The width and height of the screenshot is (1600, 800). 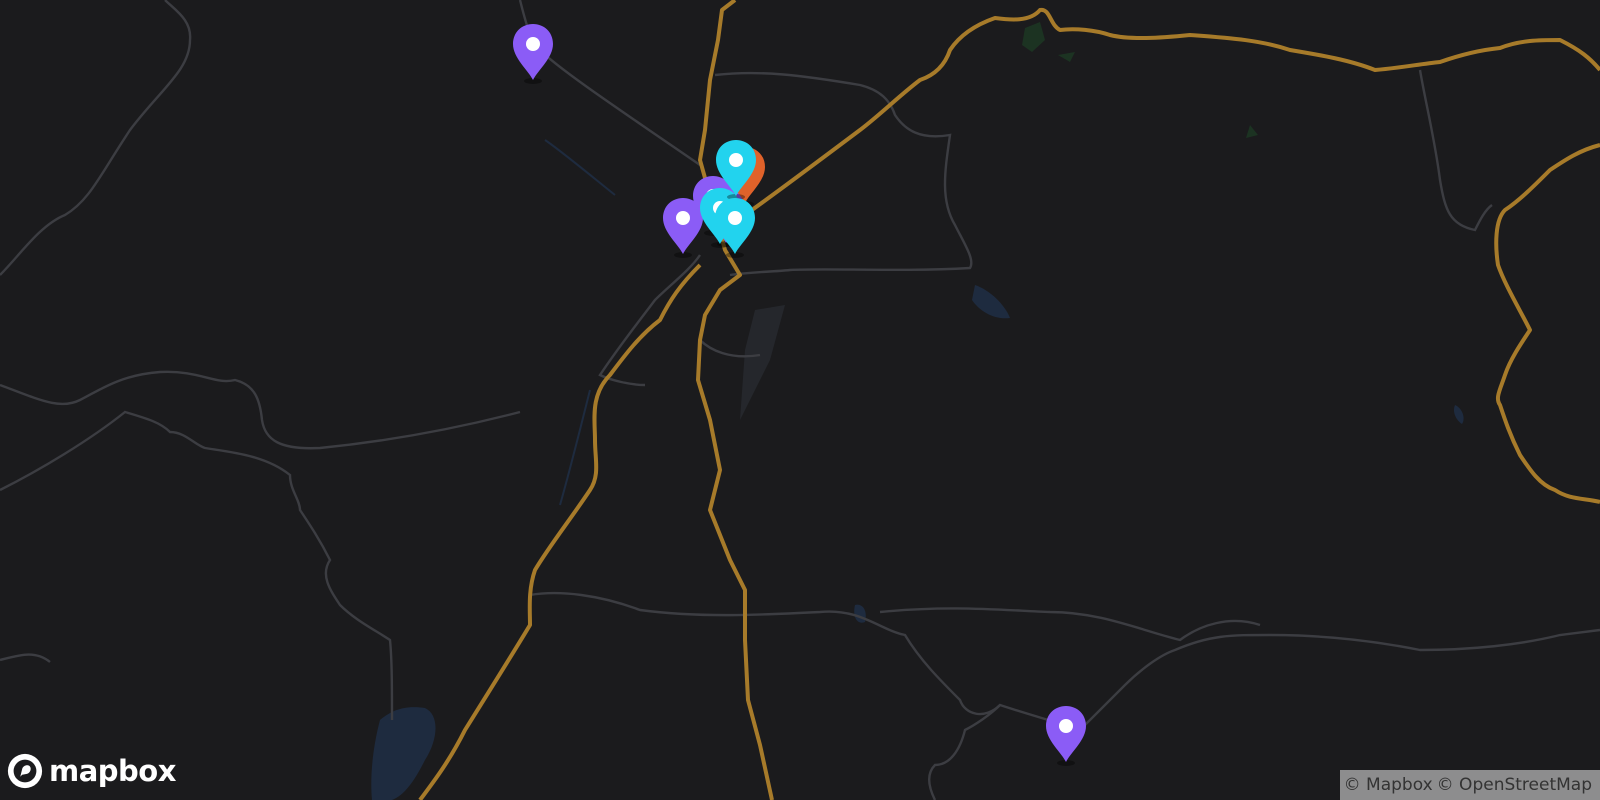 What do you see at coordinates (1388, 785) in the screenshot?
I see `attribution-mapbox-link: © Mapbox` at bounding box center [1388, 785].